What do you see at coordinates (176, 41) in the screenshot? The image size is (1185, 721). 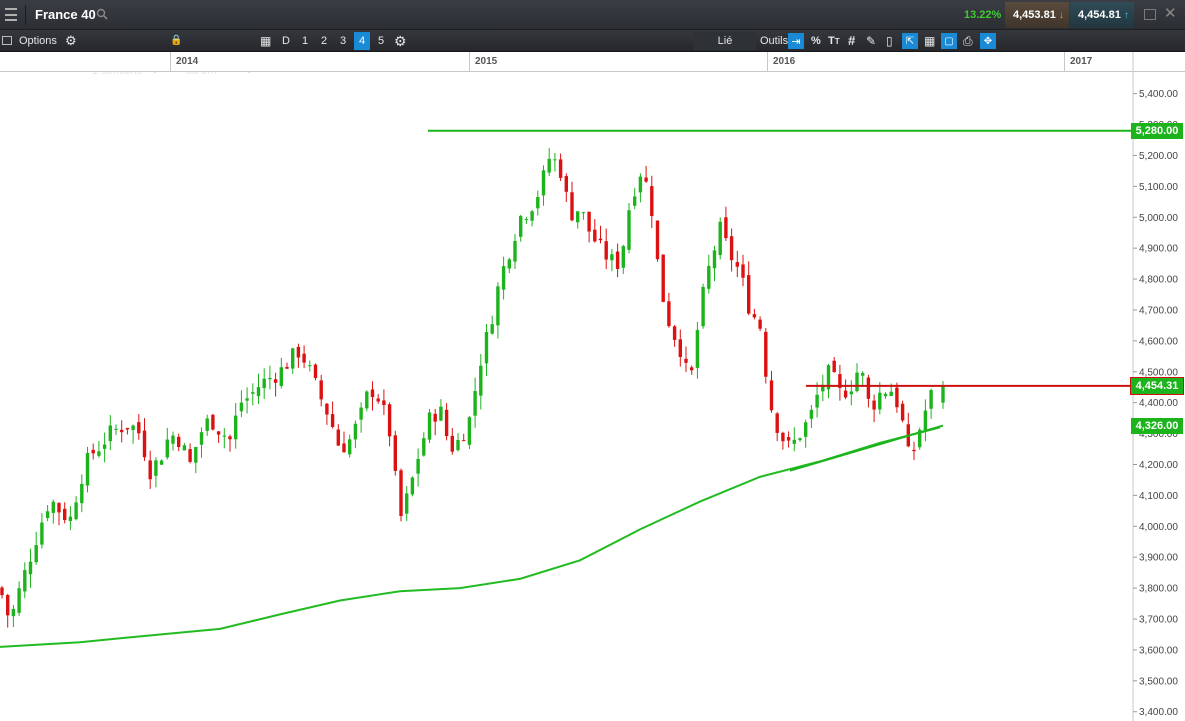 I see `lock-icon: 🔒` at bounding box center [176, 41].